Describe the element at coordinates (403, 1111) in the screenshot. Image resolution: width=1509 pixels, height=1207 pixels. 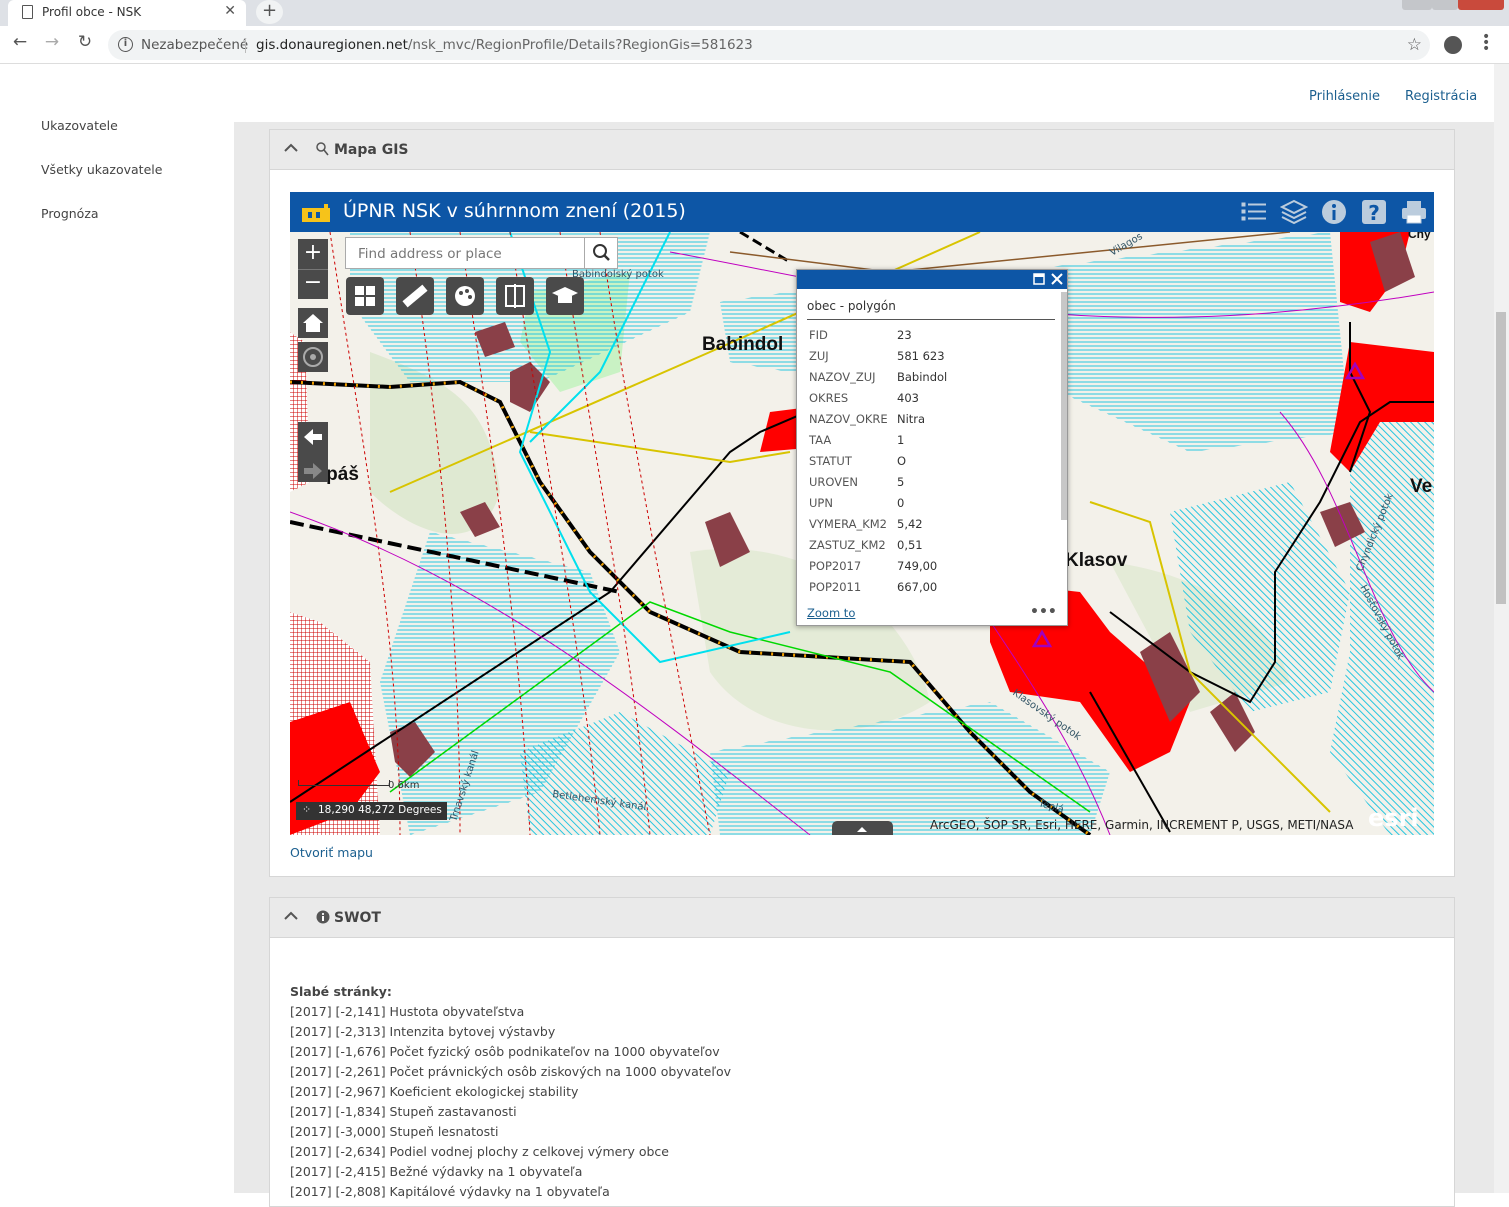
I see `weak-point-item: [2017] [-1,834] Stupeň zastavanosti` at that location.